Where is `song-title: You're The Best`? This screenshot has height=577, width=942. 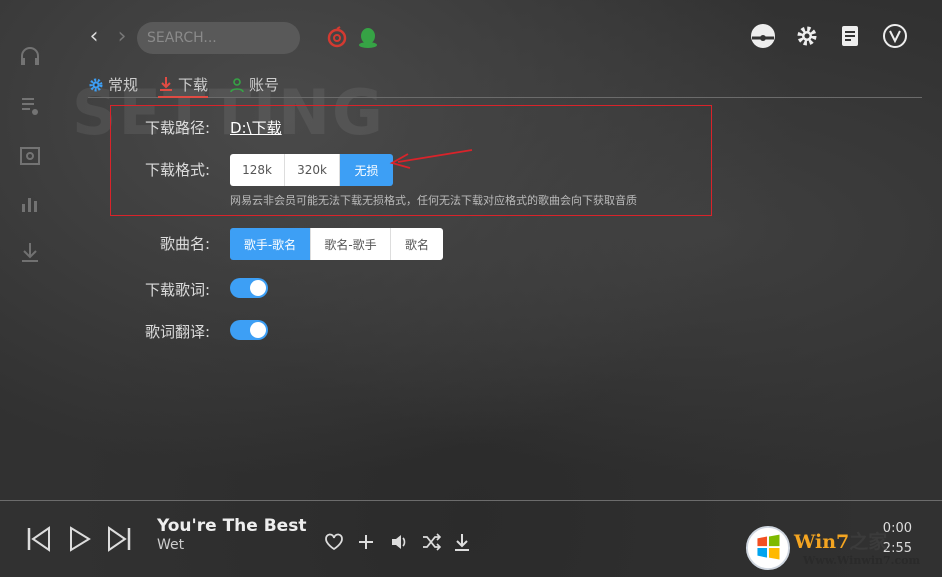
song-title: You're The Best is located at coordinates (232, 526).